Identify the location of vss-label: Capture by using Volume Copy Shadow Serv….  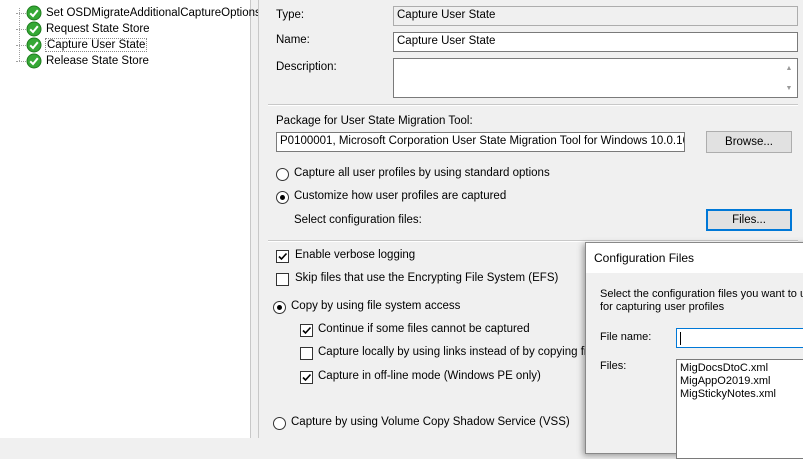
(430, 422).